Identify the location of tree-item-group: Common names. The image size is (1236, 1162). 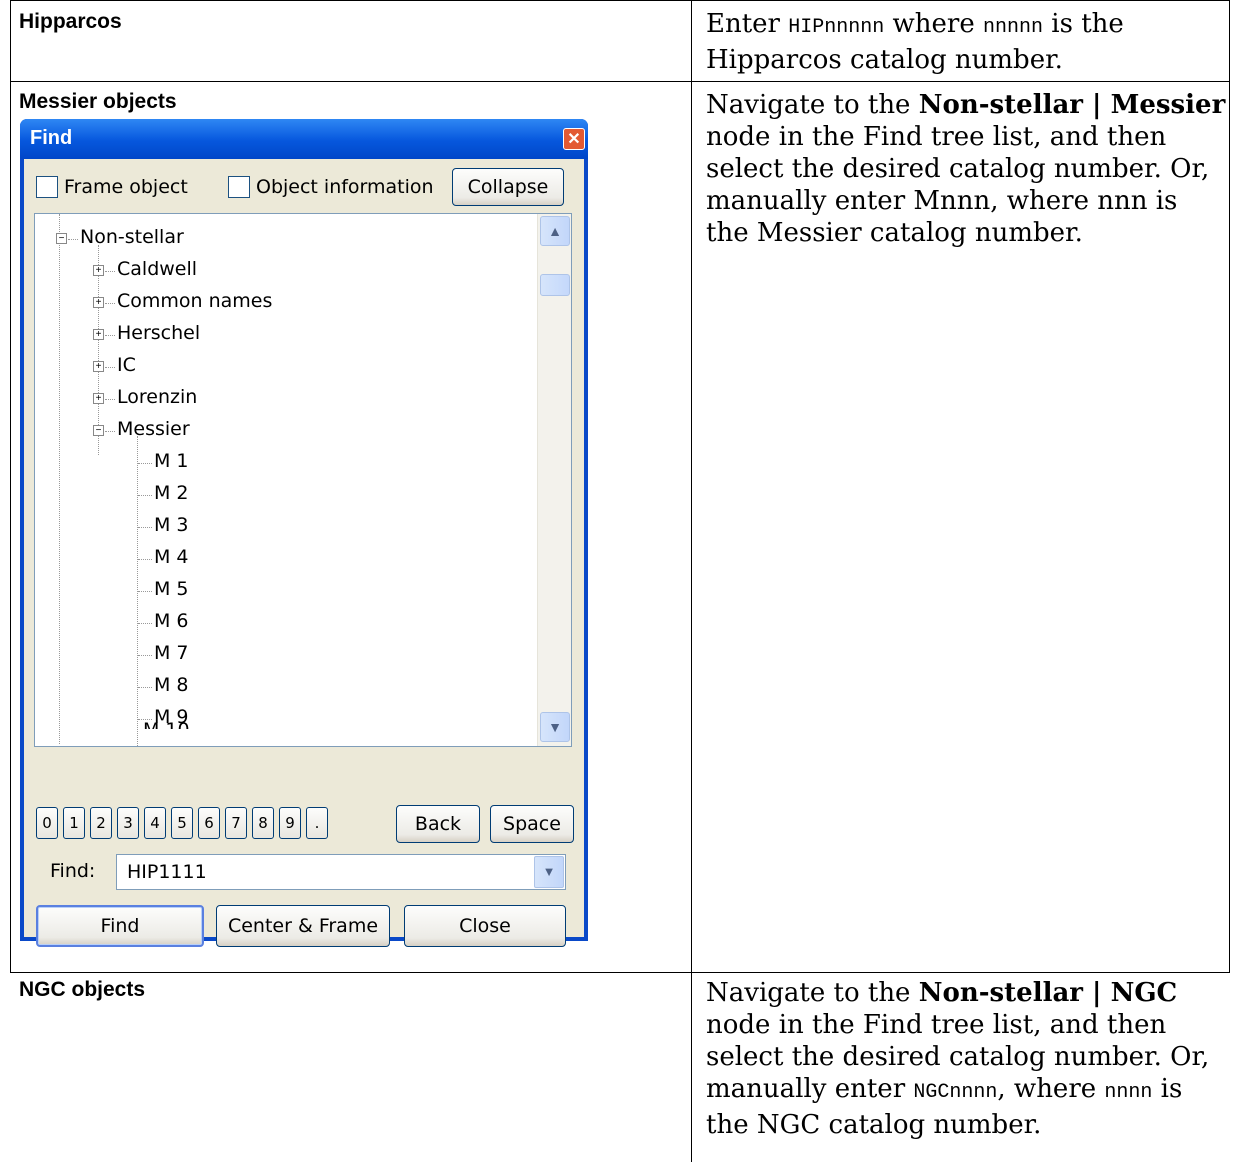
(194, 301).